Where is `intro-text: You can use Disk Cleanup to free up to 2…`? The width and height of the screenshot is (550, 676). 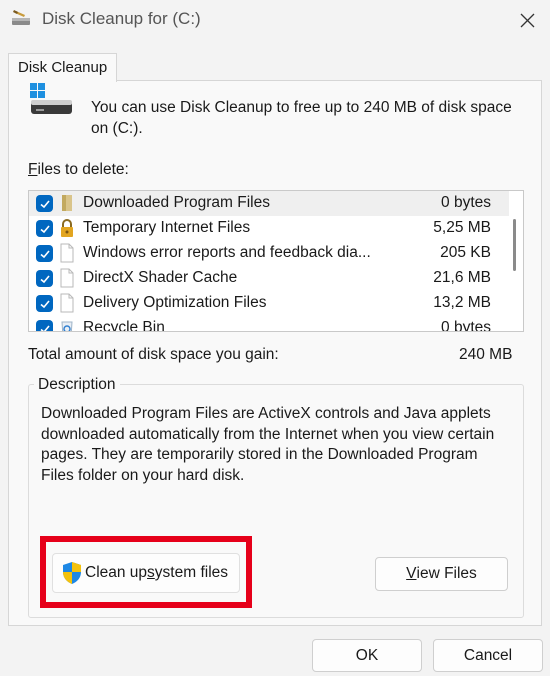
intro-text: You can use Disk Cleanup to free up to 2… is located at coordinates (301, 118).